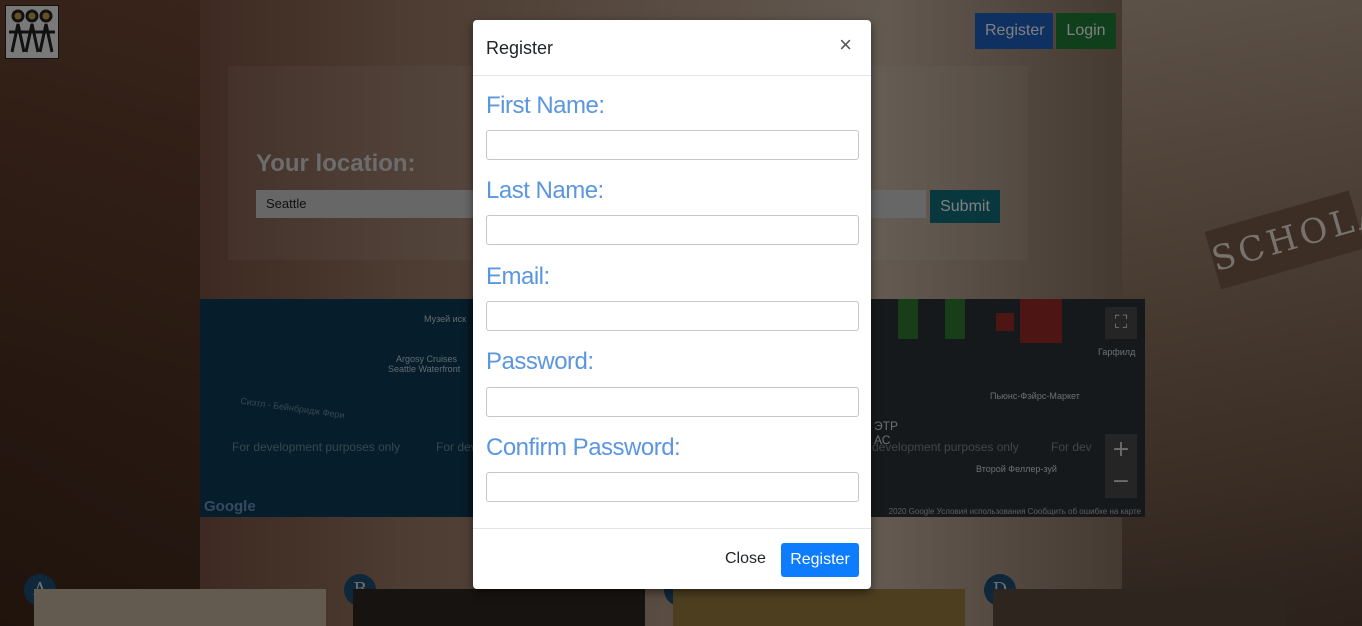 The image size is (1362, 626). I want to click on modal-register-button: Register, so click(820, 560).